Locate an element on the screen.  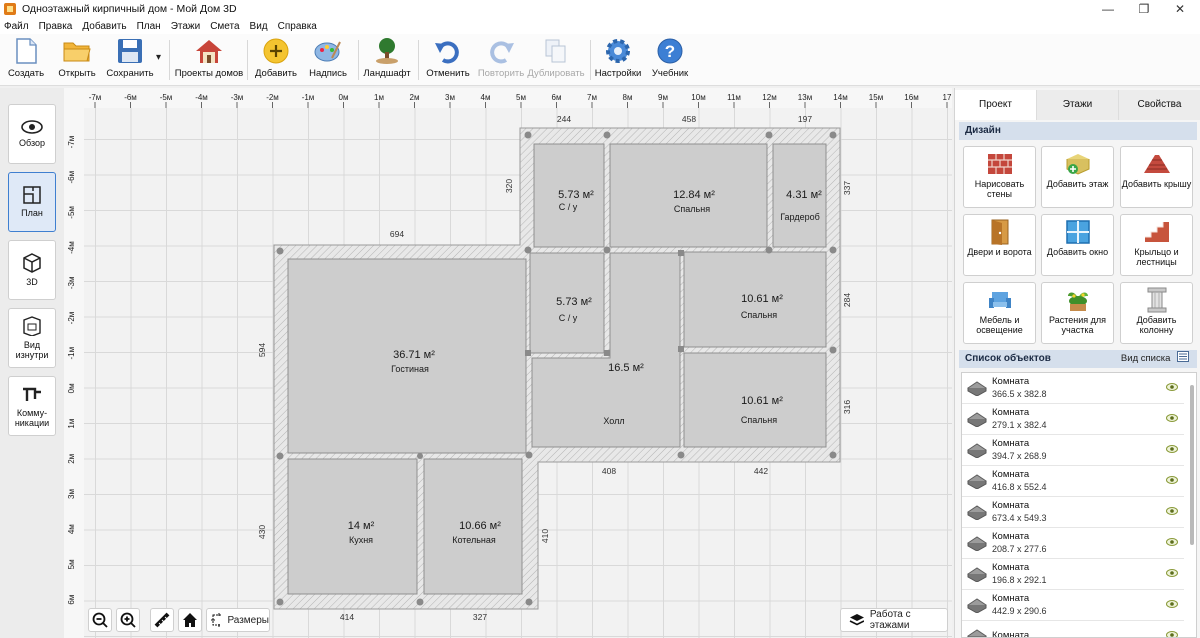
menu-add: Добавить is located at coordinates (104, 26).